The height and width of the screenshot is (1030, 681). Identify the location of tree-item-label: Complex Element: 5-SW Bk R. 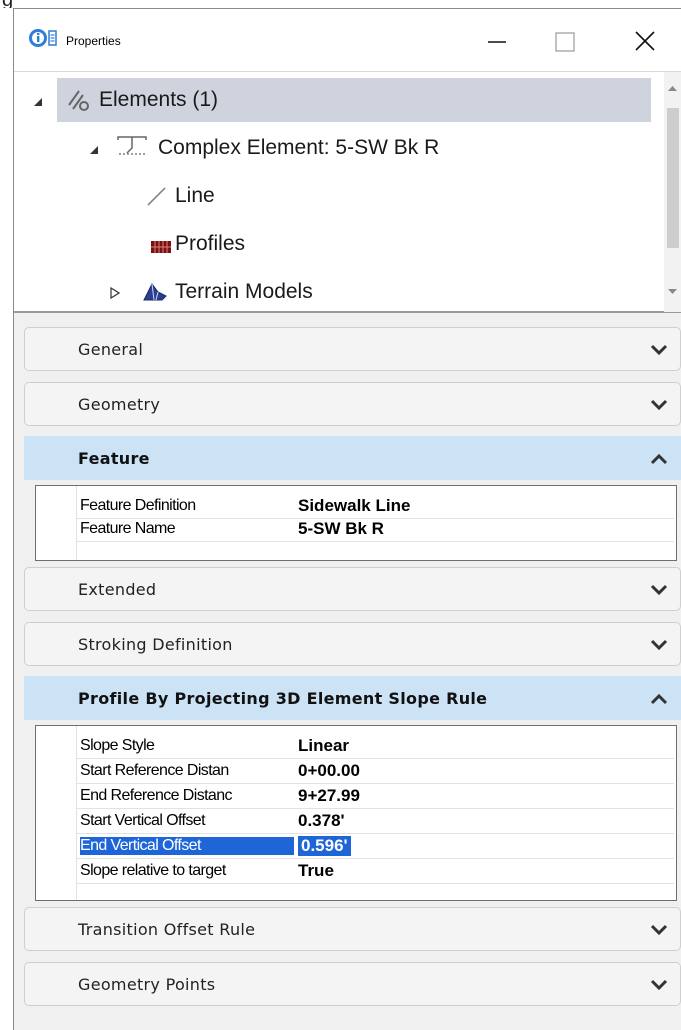
(299, 147).